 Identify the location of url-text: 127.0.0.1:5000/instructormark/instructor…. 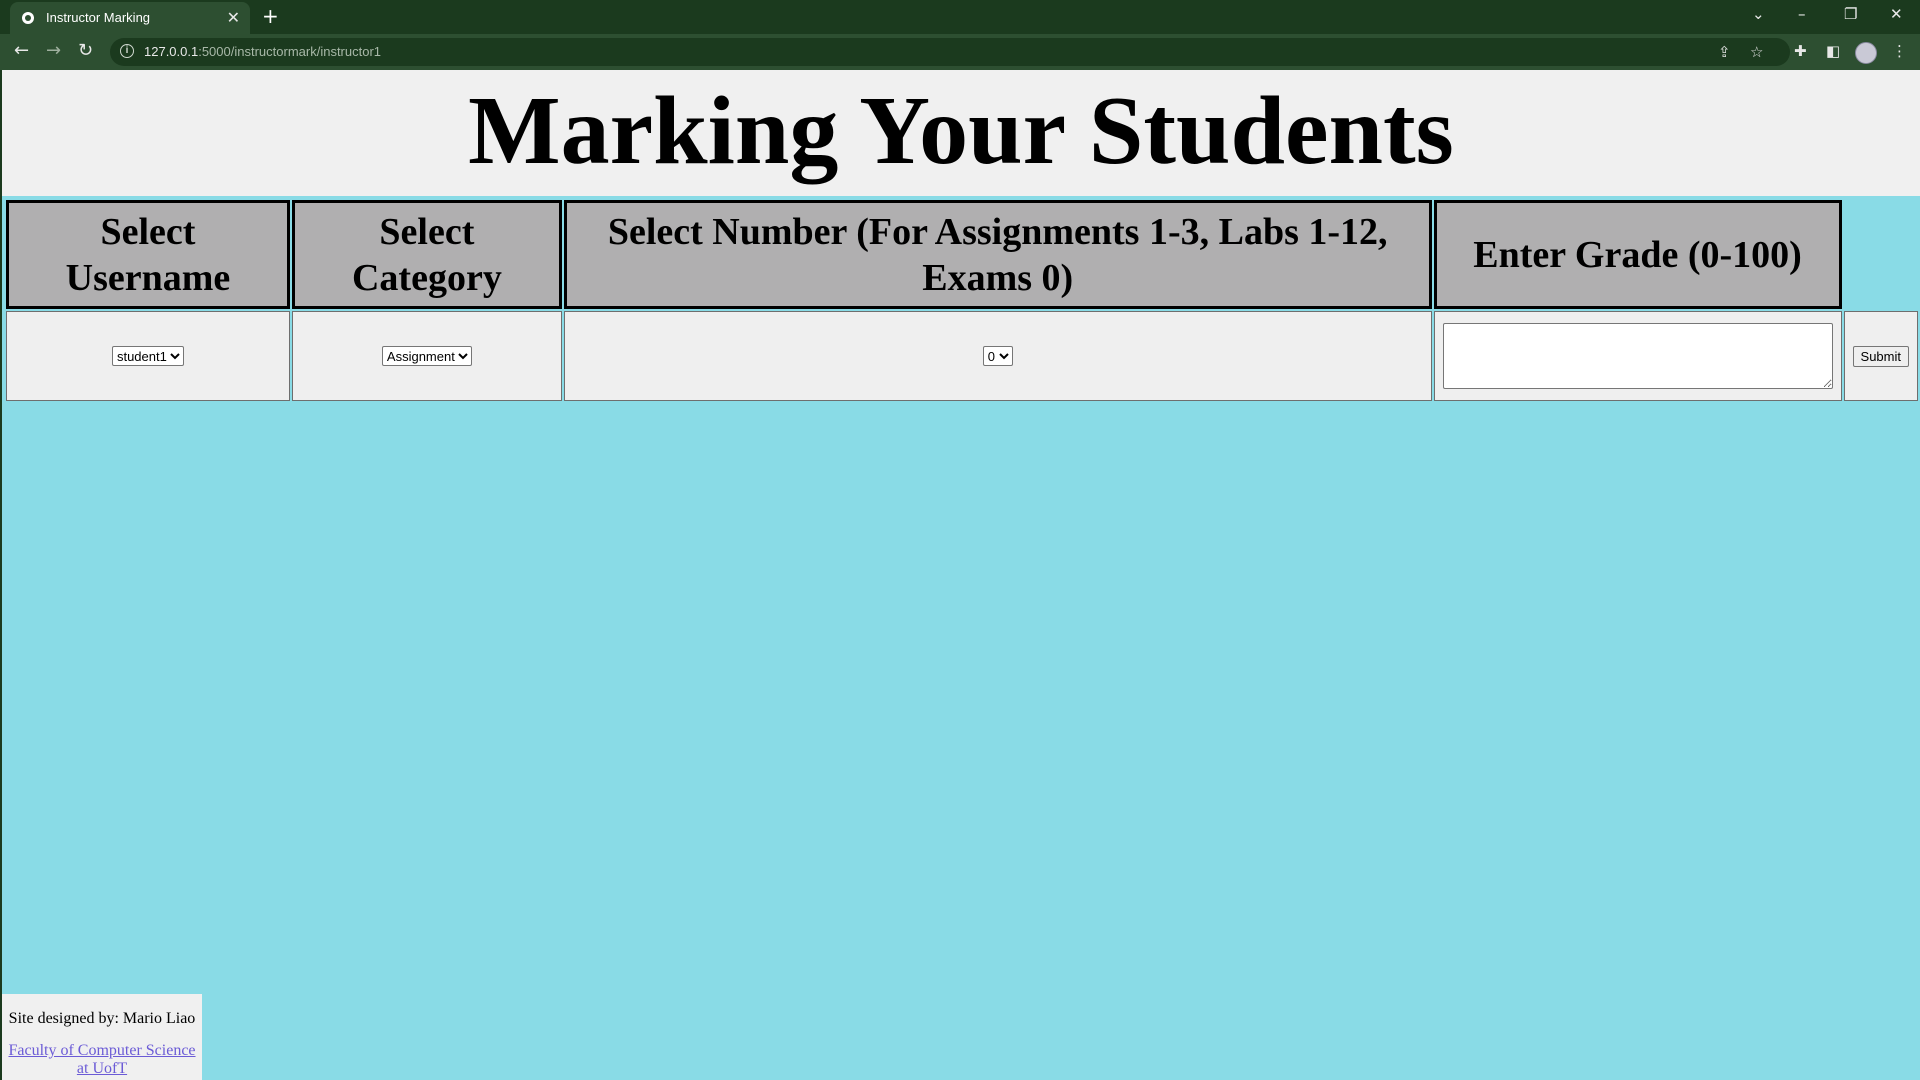
(262, 51).